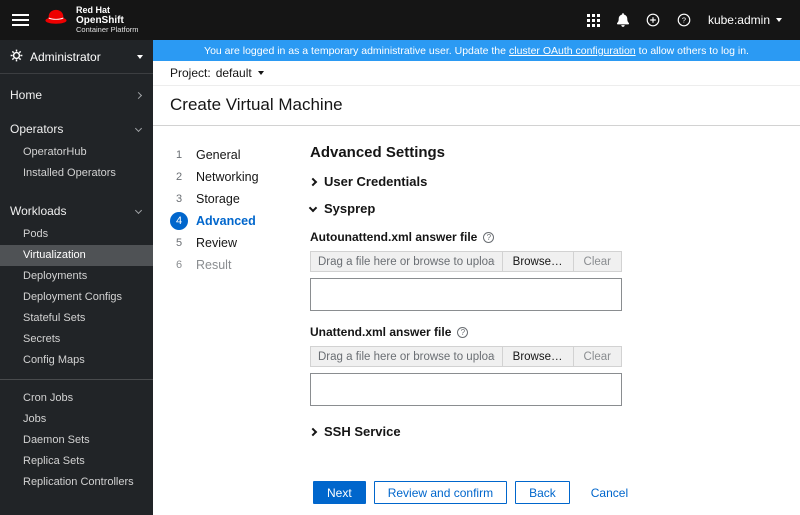 Image resolution: width=800 pixels, height=515 pixels. What do you see at coordinates (653, 20) in the screenshot?
I see `add-plus-circle-icon` at bounding box center [653, 20].